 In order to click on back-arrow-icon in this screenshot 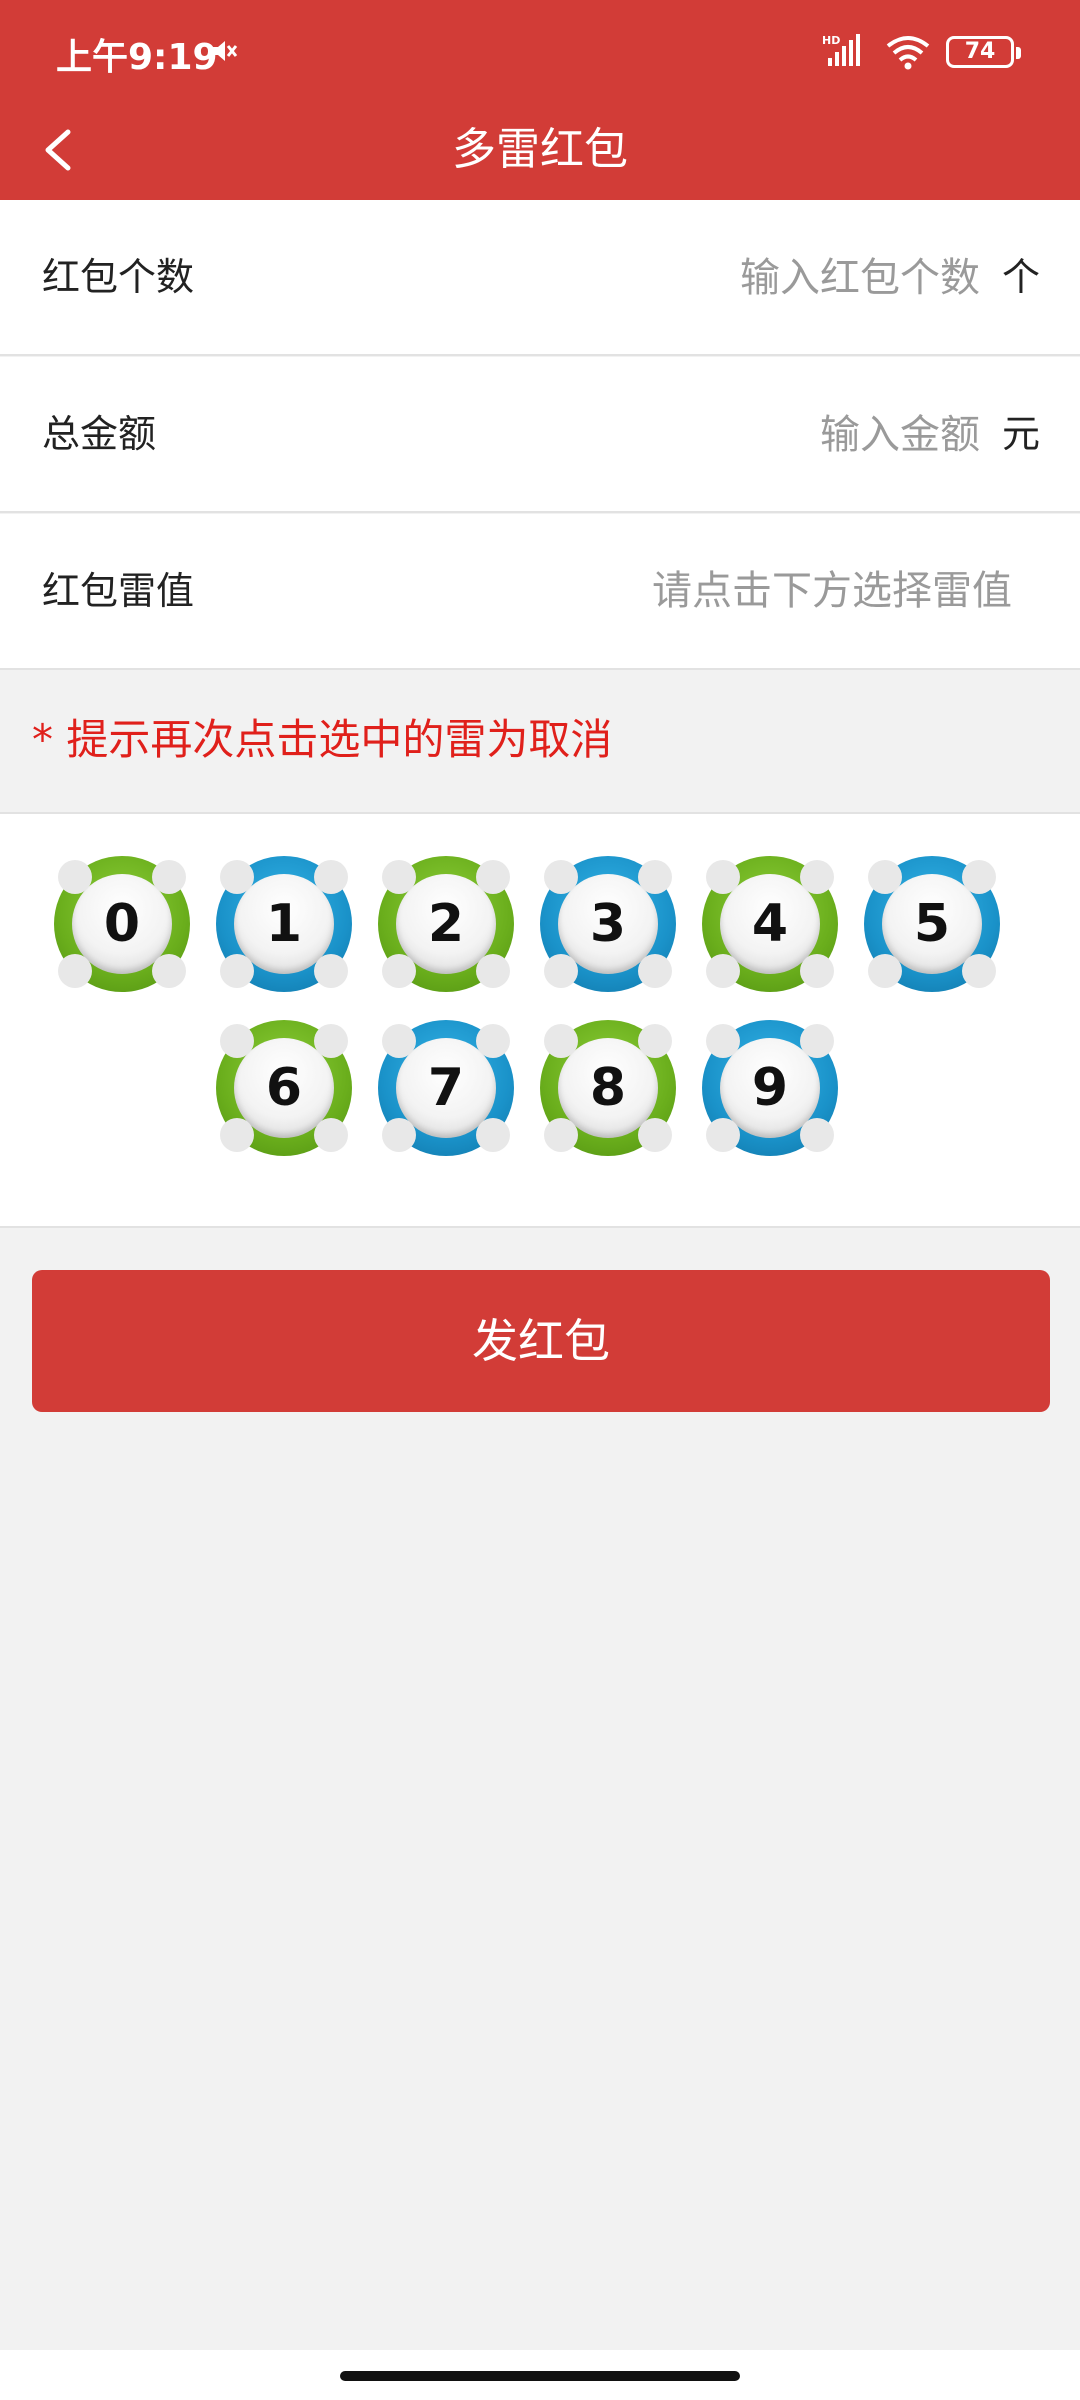, I will do `click(58, 150)`.